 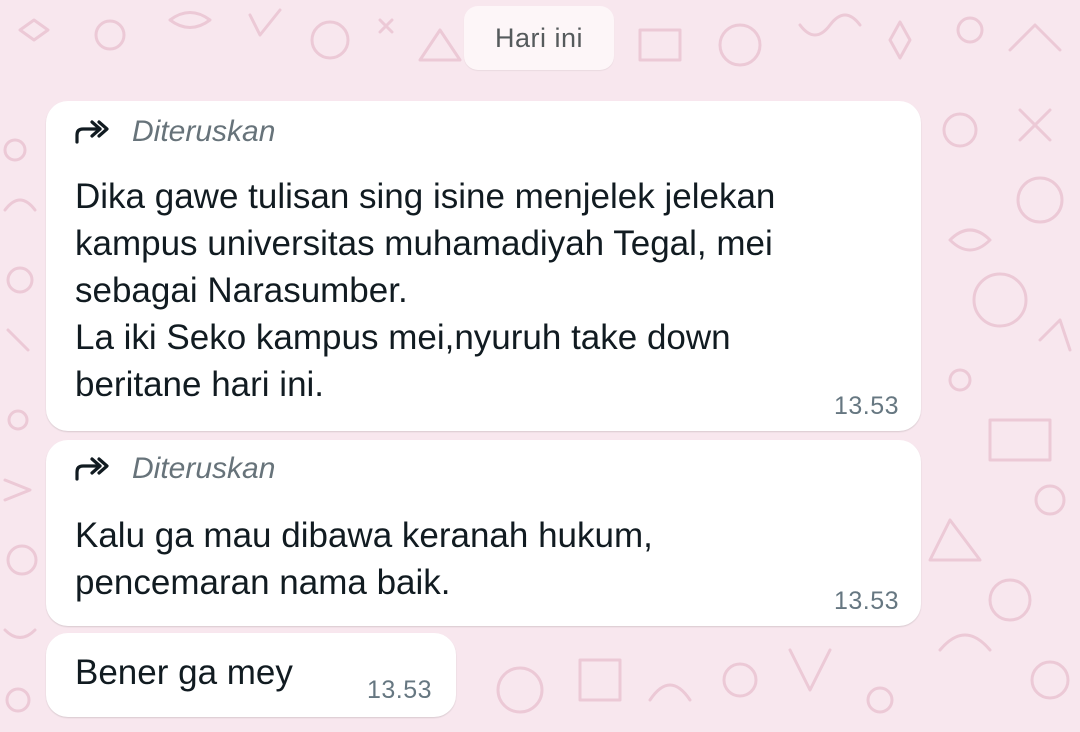 What do you see at coordinates (539, 38) in the screenshot?
I see `date-divider: Hari ini` at bounding box center [539, 38].